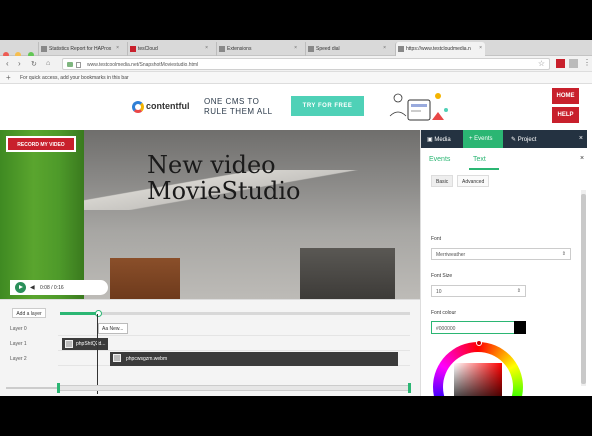 The image size is (592, 436). Describe the element at coordinates (442, 181) in the screenshot. I see `tab-basic: Basic` at that location.